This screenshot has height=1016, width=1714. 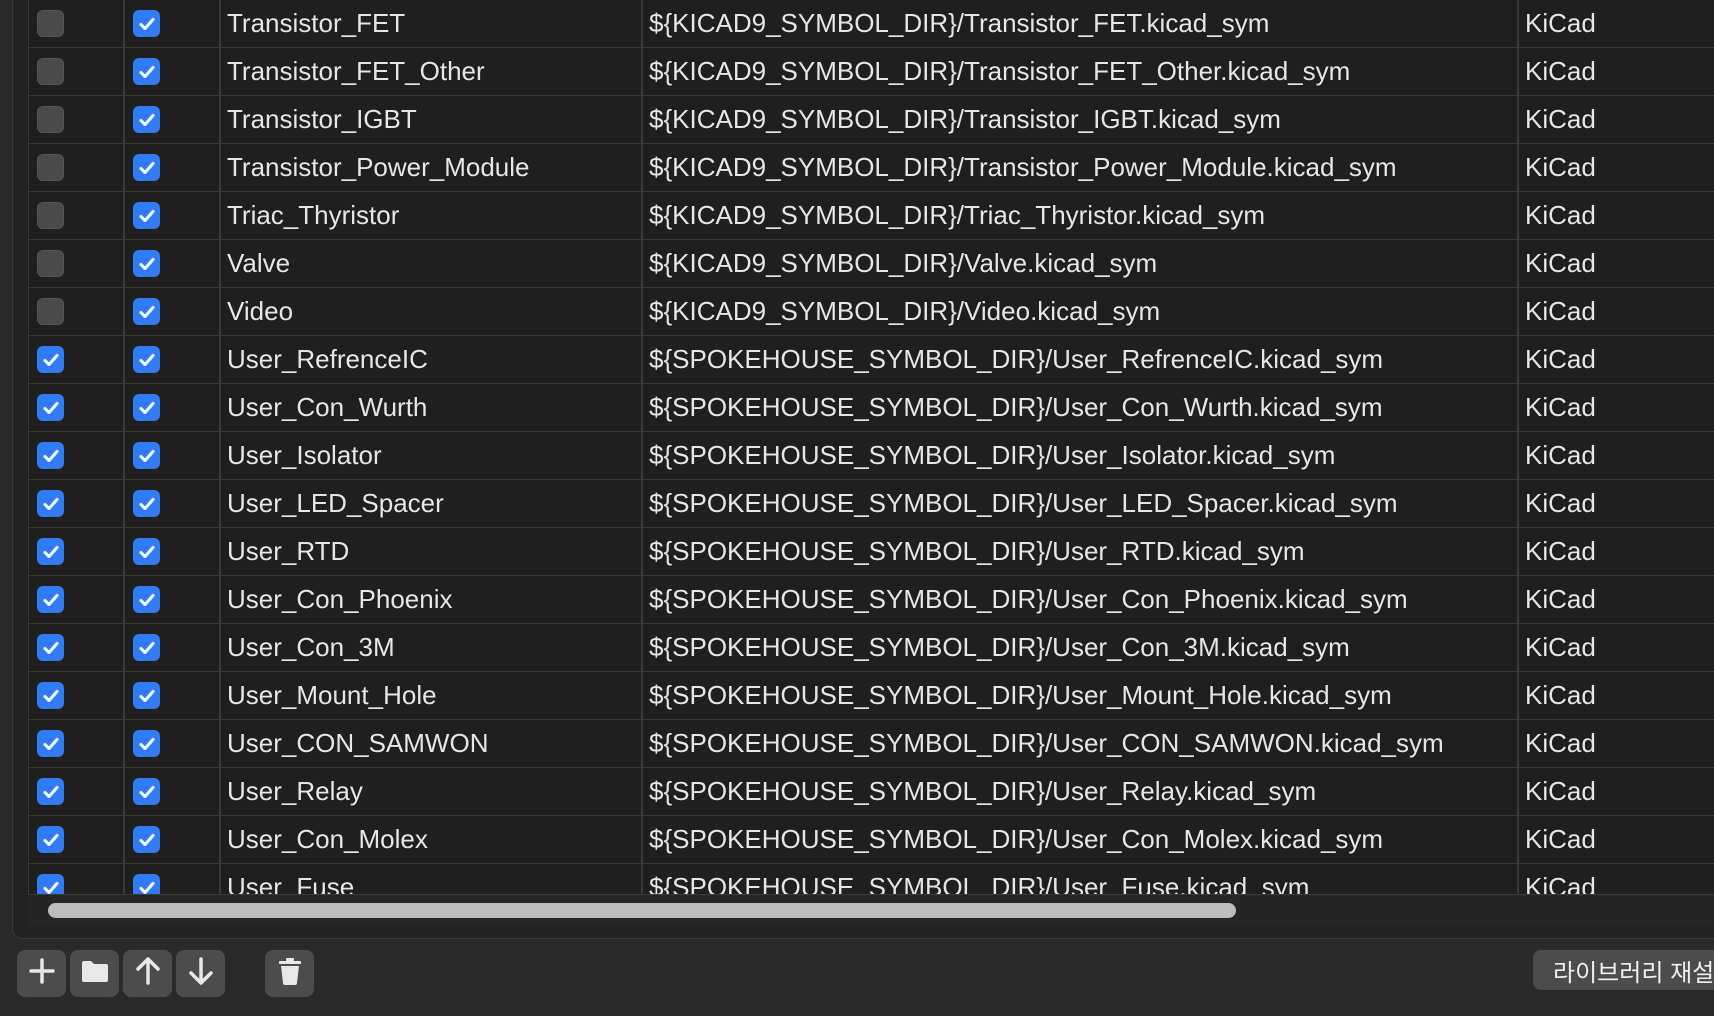 What do you see at coordinates (432, 71) in the screenshot?
I see `nickname-cell: Transistor_FET_Other` at bounding box center [432, 71].